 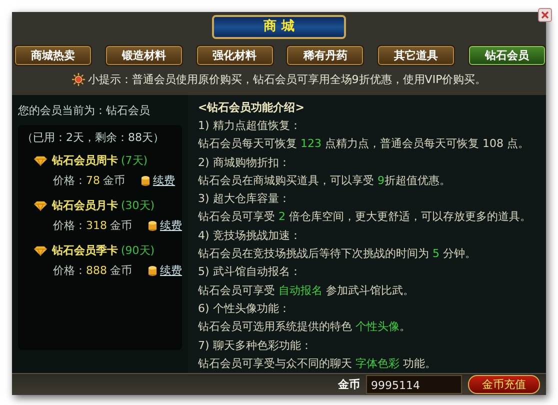 I want to click on feature-title: 4) 竞技场挑战加速：, so click(x=250, y=236).